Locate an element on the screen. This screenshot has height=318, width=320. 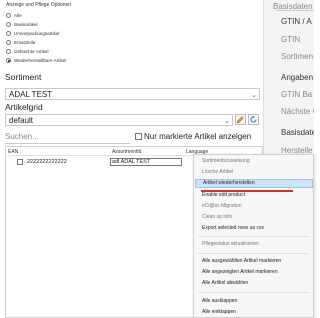
menu-item-deselect-all: Alle Artikel abwählen is located at coordinates (225, 283).